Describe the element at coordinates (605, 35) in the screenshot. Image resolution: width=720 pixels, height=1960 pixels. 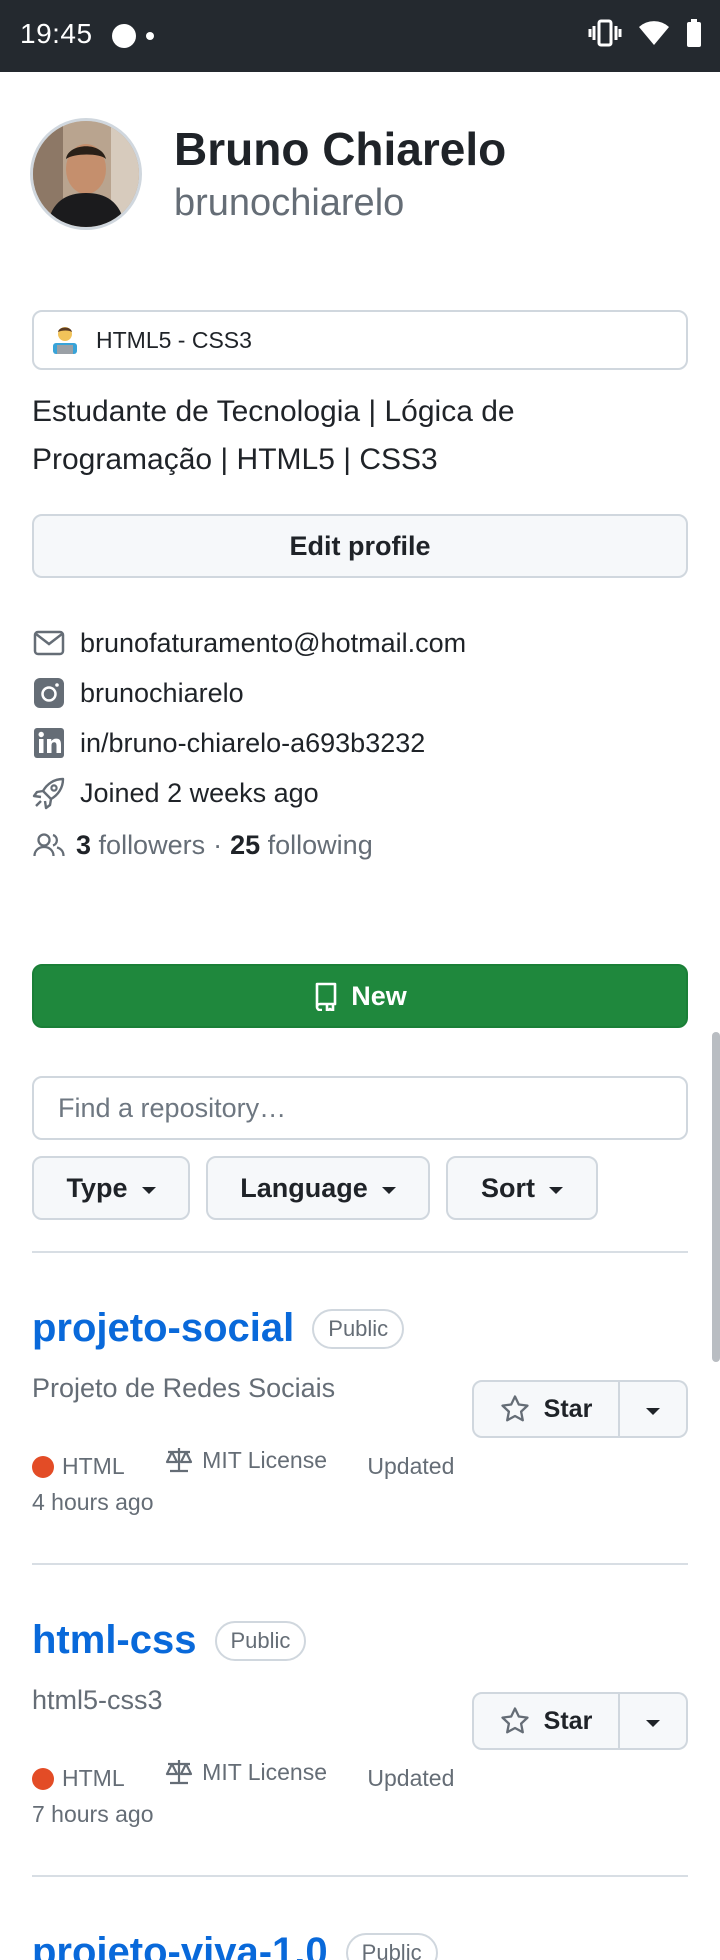
I see `vibrate-icon` at that location.